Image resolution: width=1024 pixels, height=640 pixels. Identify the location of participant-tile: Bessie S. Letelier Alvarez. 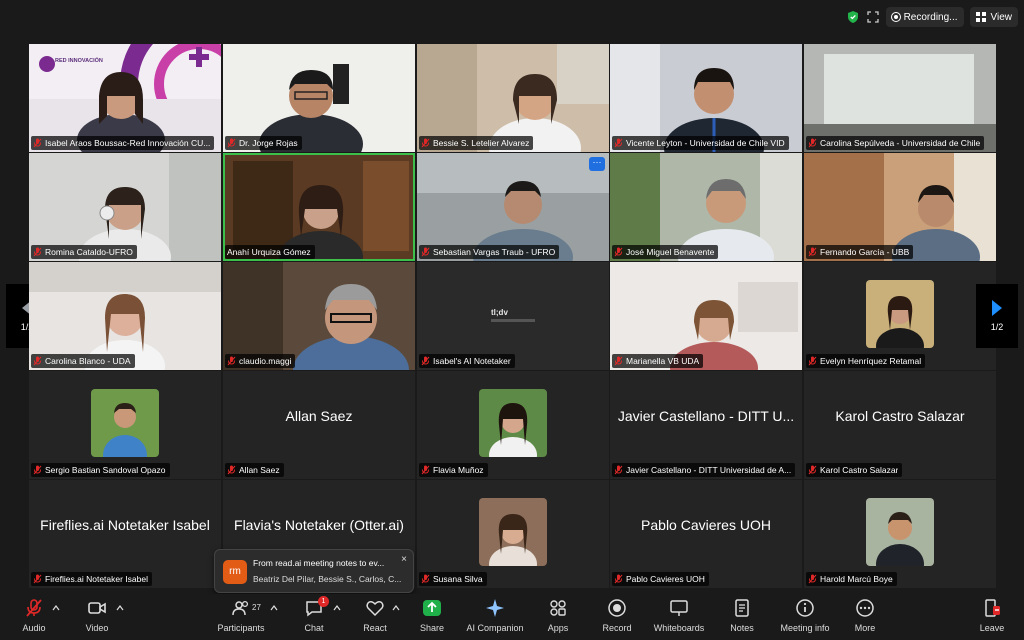
(513, 98).